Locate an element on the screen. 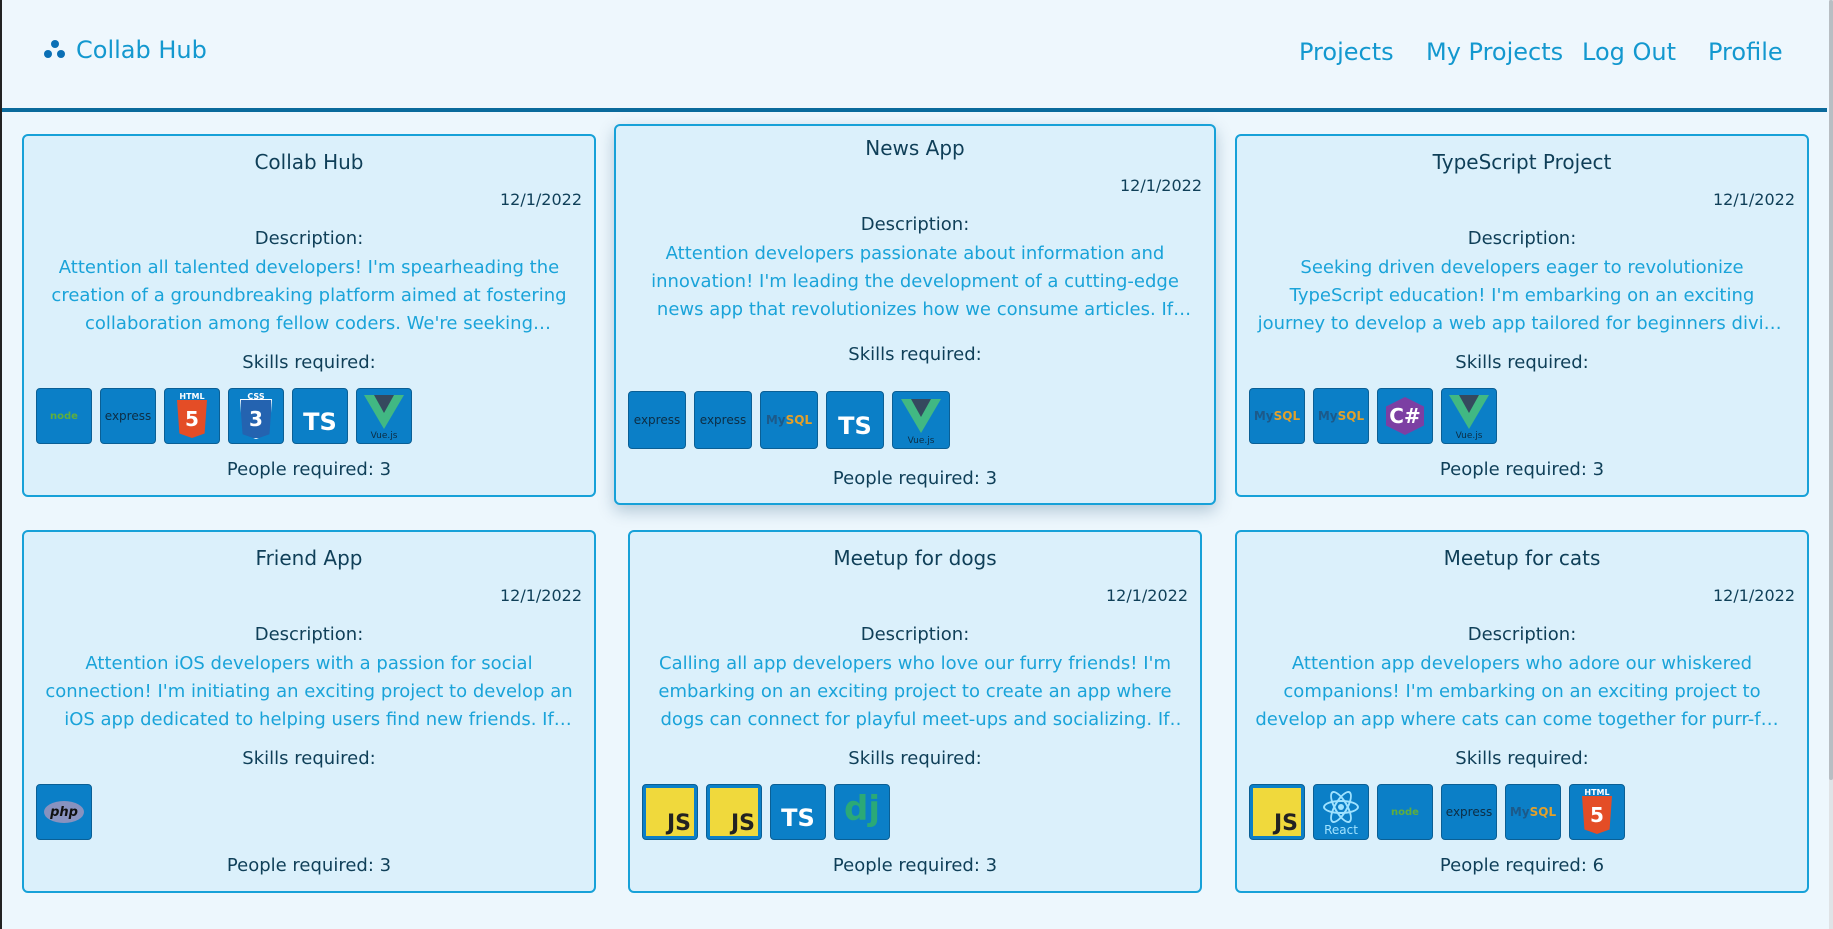 The height and width of the screenshot is (929, 1833). card-title: News App is located at coordinates (915, 148).